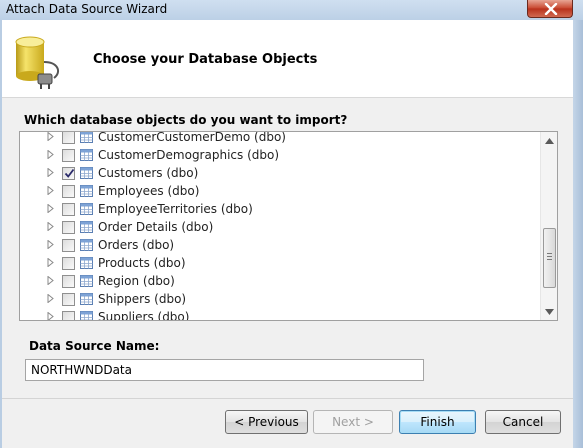  Describe the element at coordinates (280, 314) in the screenshot. I see `tree-row: Suppliers (dbo)` at that location.